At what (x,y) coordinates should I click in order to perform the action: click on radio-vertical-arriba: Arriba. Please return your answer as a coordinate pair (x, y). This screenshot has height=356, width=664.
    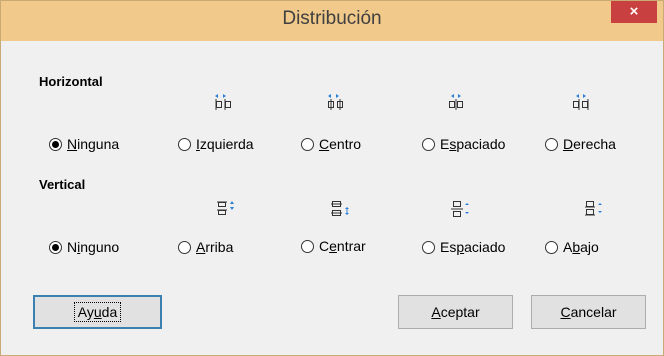
    Looking at the image, I should click on (205, 247).